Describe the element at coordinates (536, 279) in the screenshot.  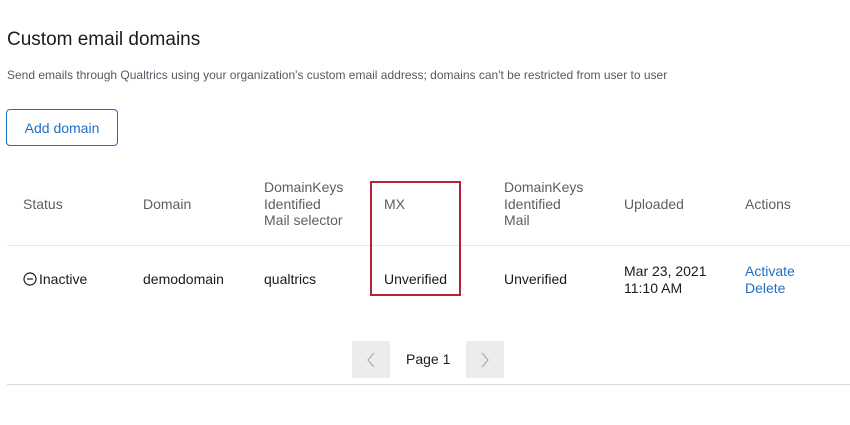
I see `dkim-cell: Unverified` at that location.